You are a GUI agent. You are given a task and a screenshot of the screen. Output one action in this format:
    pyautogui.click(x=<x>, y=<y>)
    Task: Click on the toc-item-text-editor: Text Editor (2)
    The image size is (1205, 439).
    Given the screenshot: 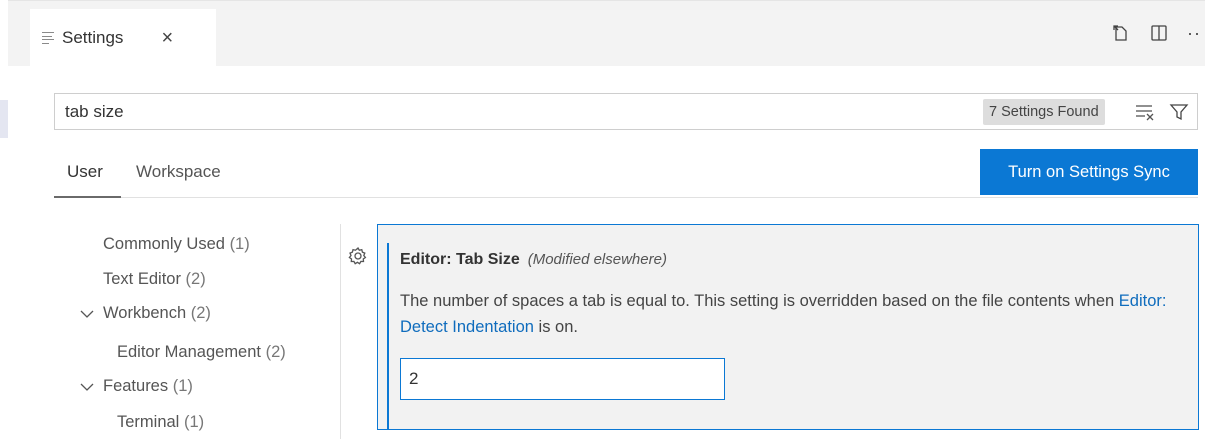 What is the action you would take?
    pyautogui.click(x=154, y=279)
    